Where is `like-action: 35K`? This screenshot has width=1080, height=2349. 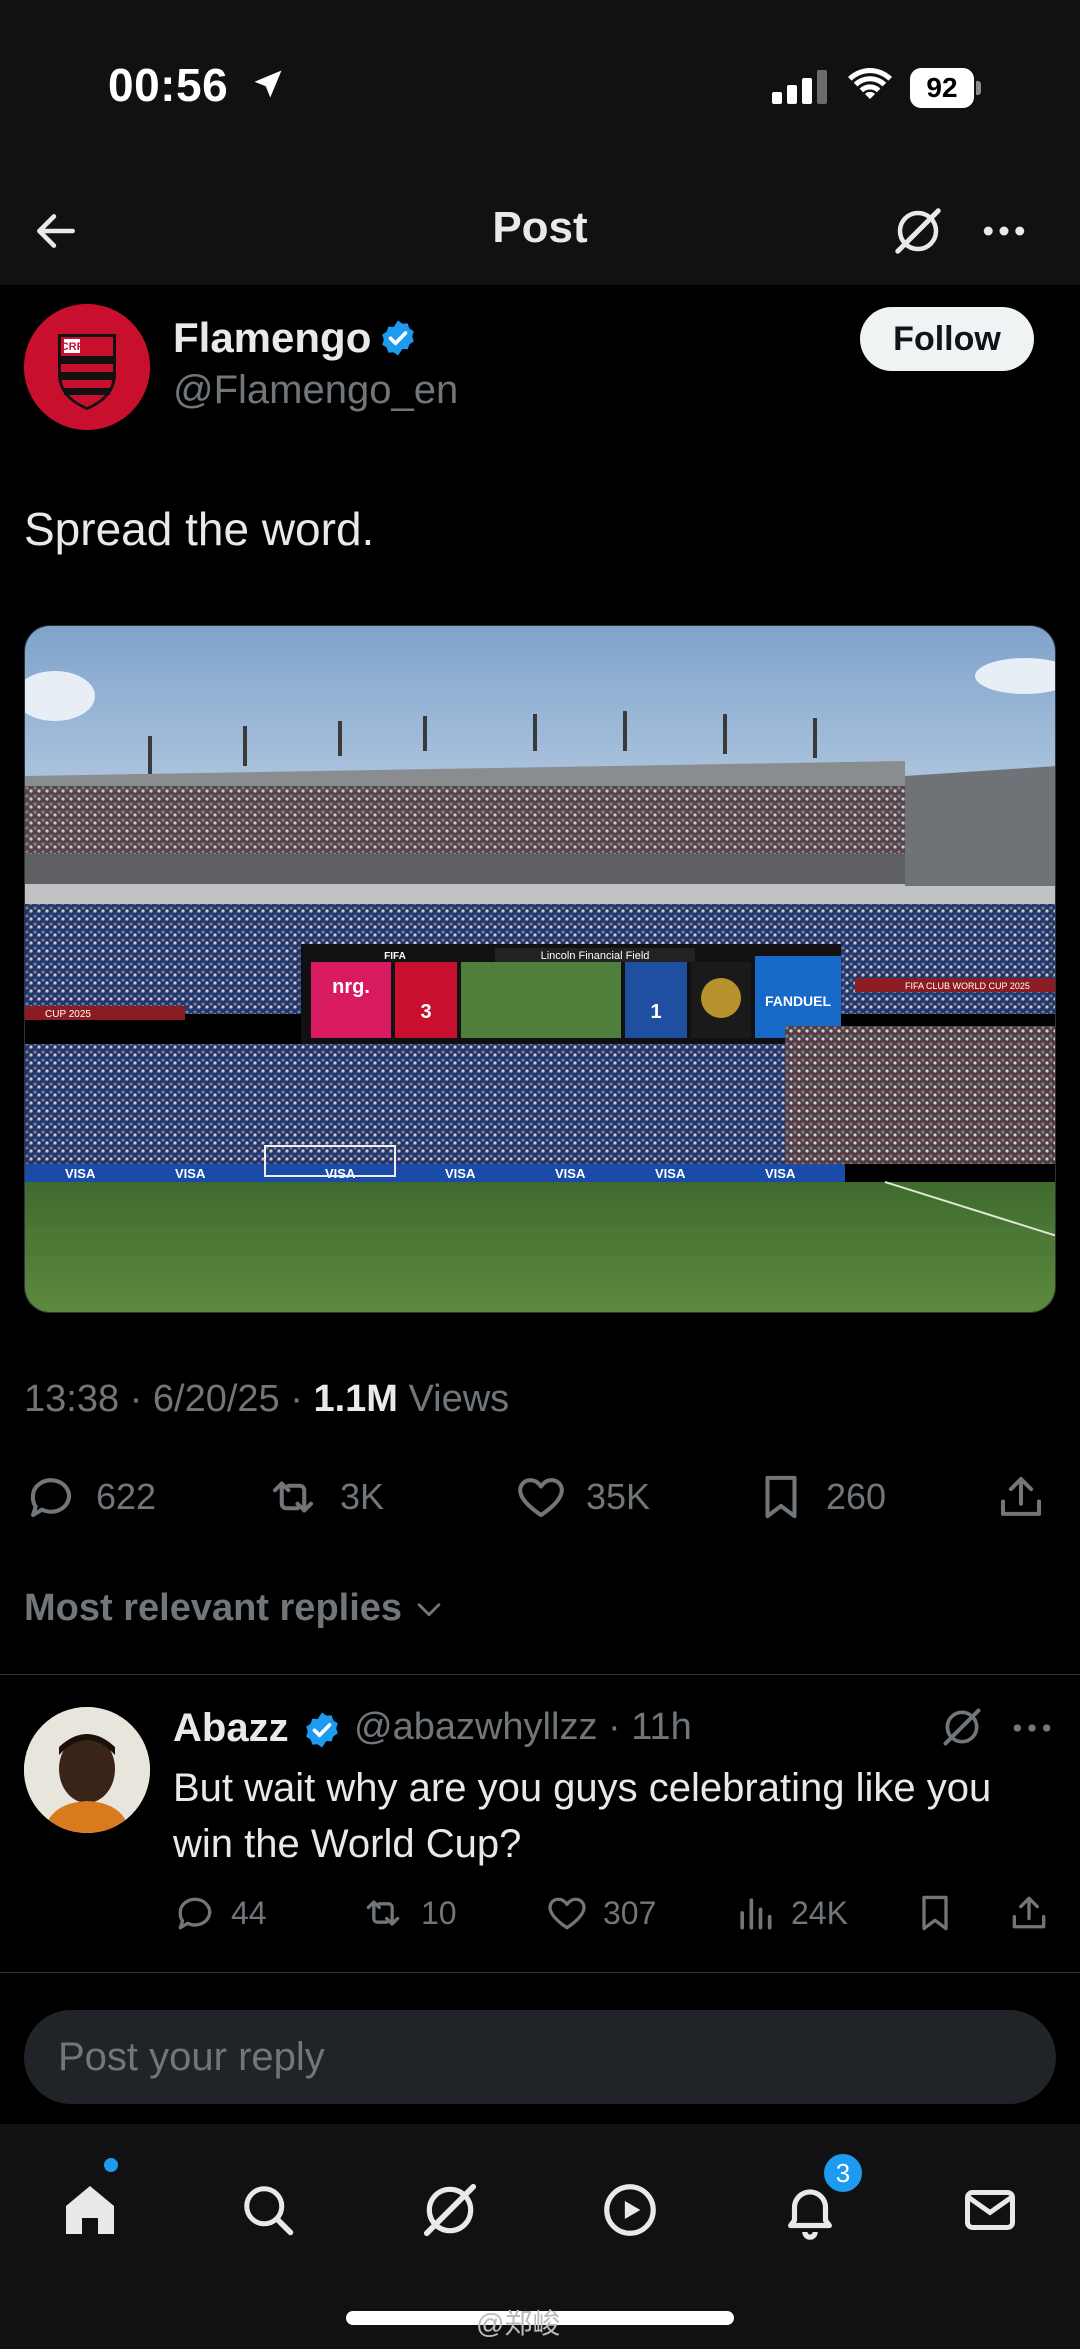
like-action: 35K is located at coordinates (582, 1497).